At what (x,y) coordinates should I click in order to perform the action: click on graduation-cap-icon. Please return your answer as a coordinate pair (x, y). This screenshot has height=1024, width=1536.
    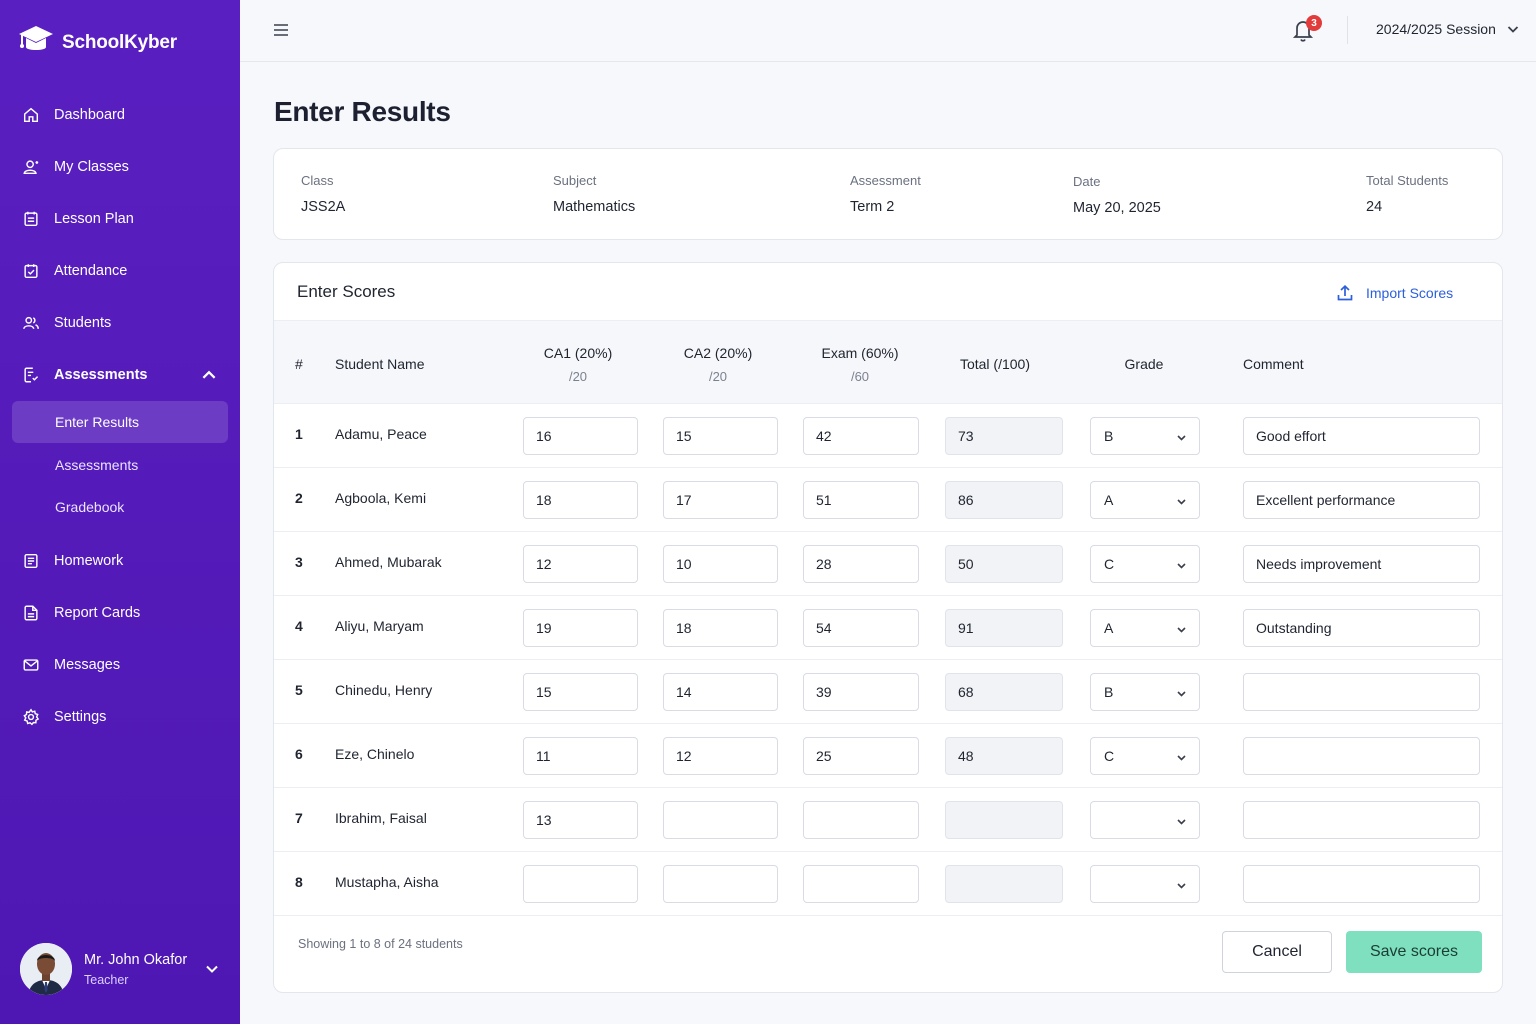
    Looking at the image, I should click on (36, 42).